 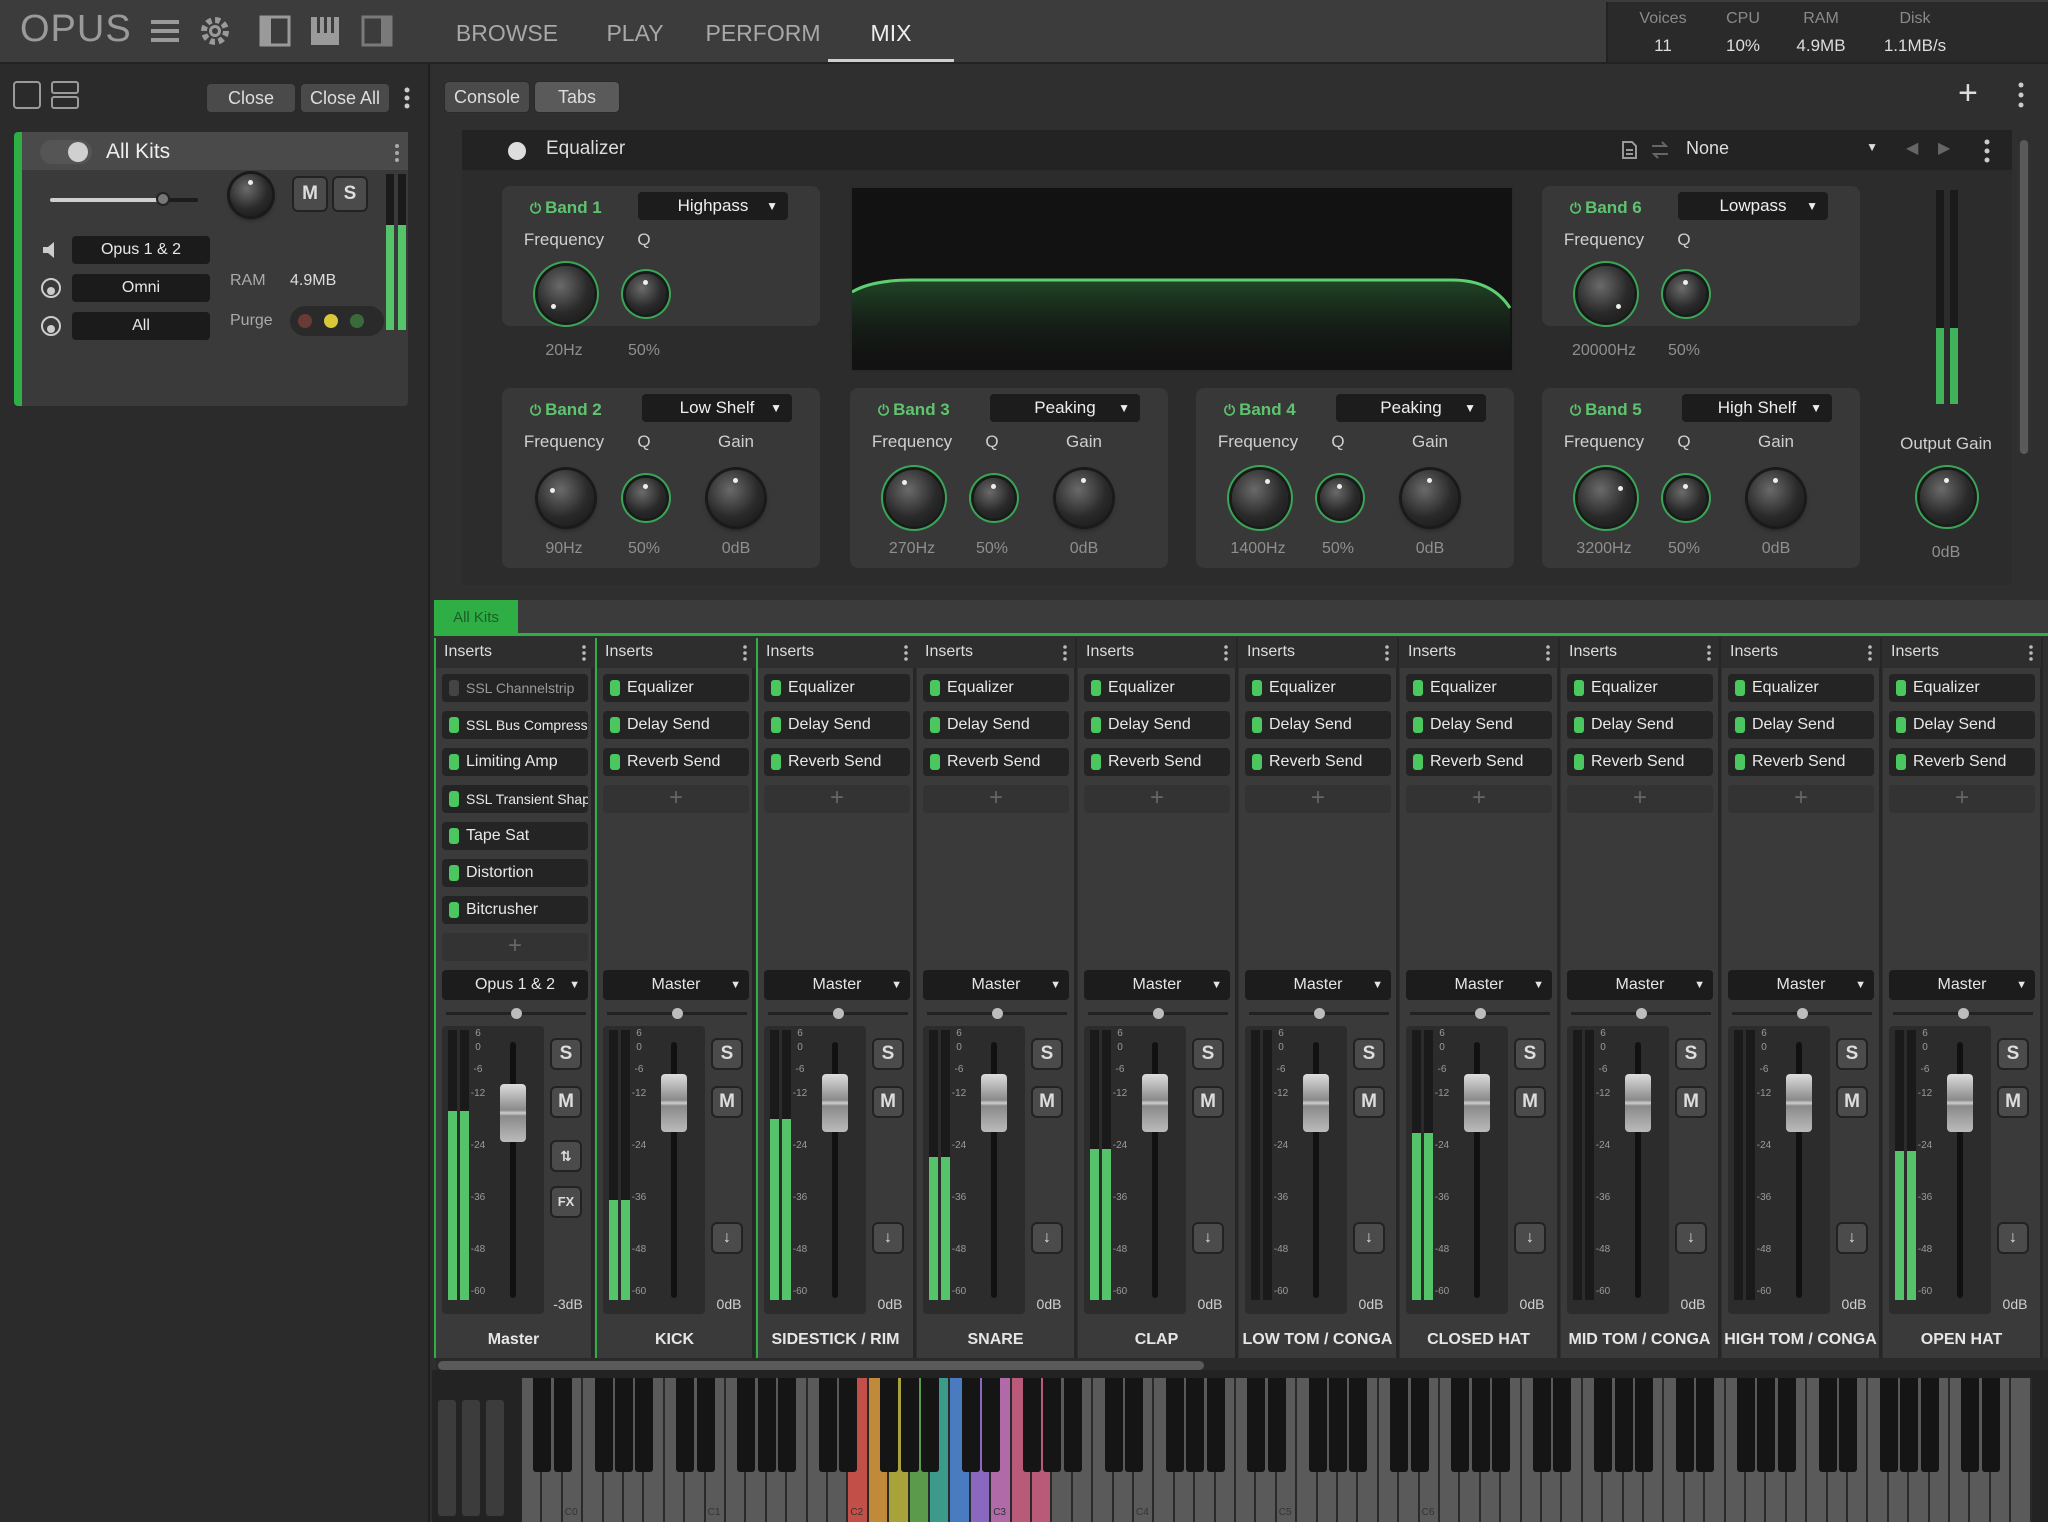 What do you see at coordinates (310, 194) in the screenshot?
I see `kit-mute-button: M` at bounding box center [310, 194].